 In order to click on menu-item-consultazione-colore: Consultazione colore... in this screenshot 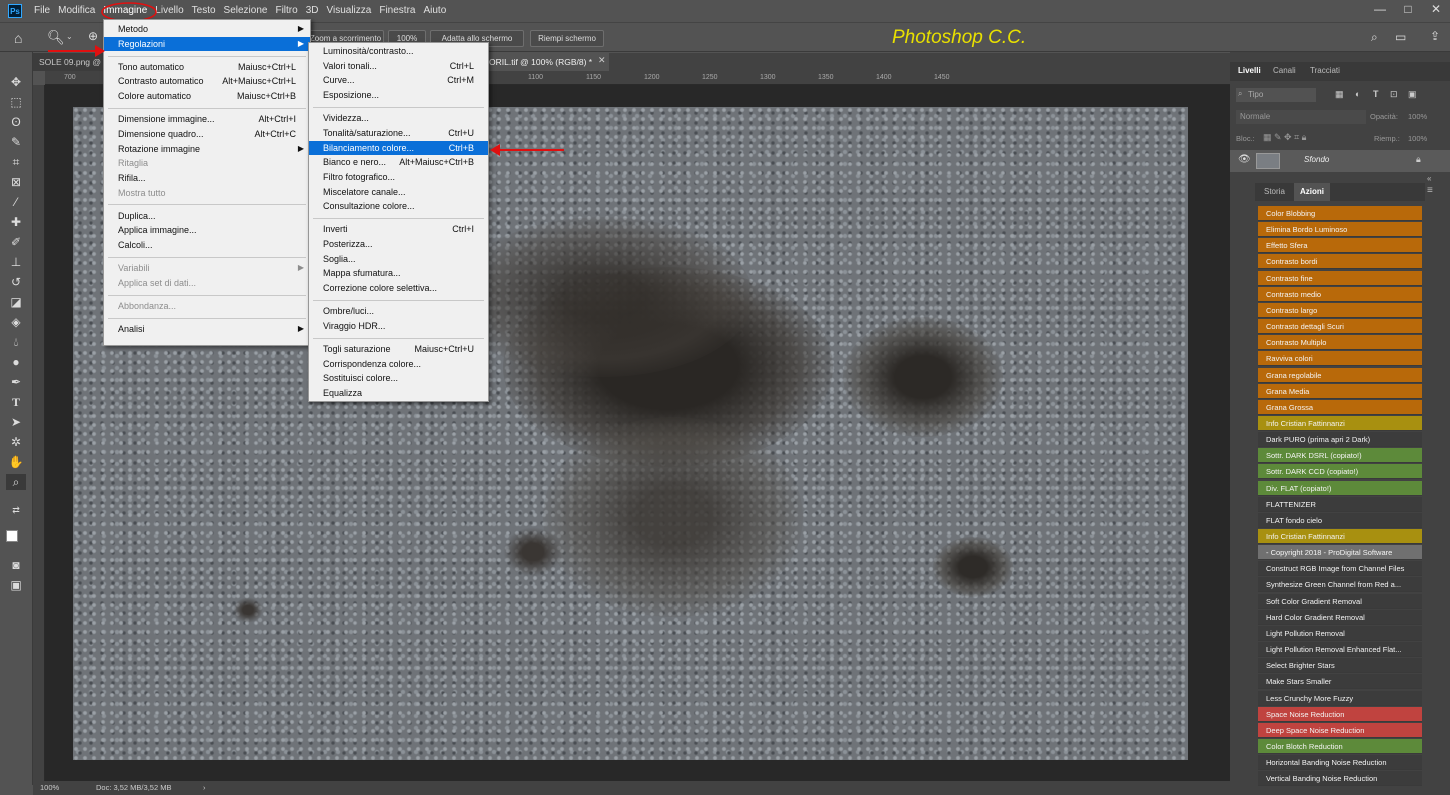, I will do `click(398, 206)`.